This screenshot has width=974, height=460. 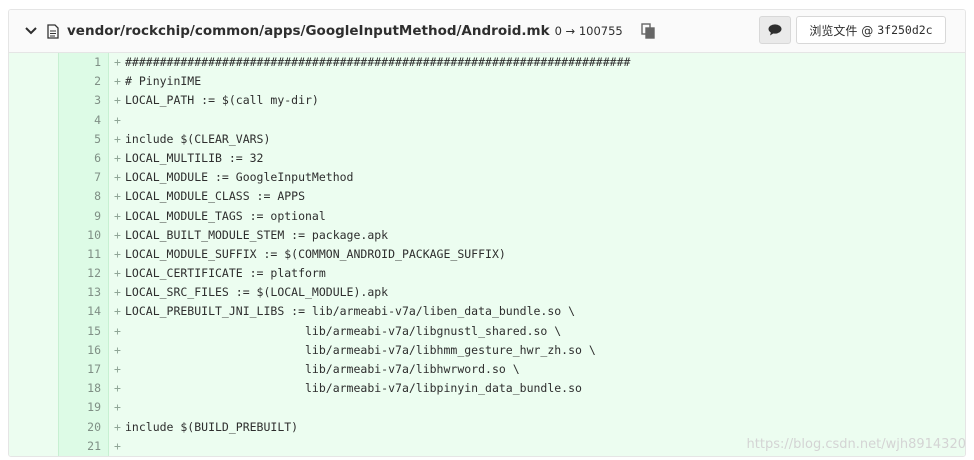 What do you see at coordinates (84, 82) in the screenshot?
I see `new-line-number: 2` at bounding box center [84, 82].